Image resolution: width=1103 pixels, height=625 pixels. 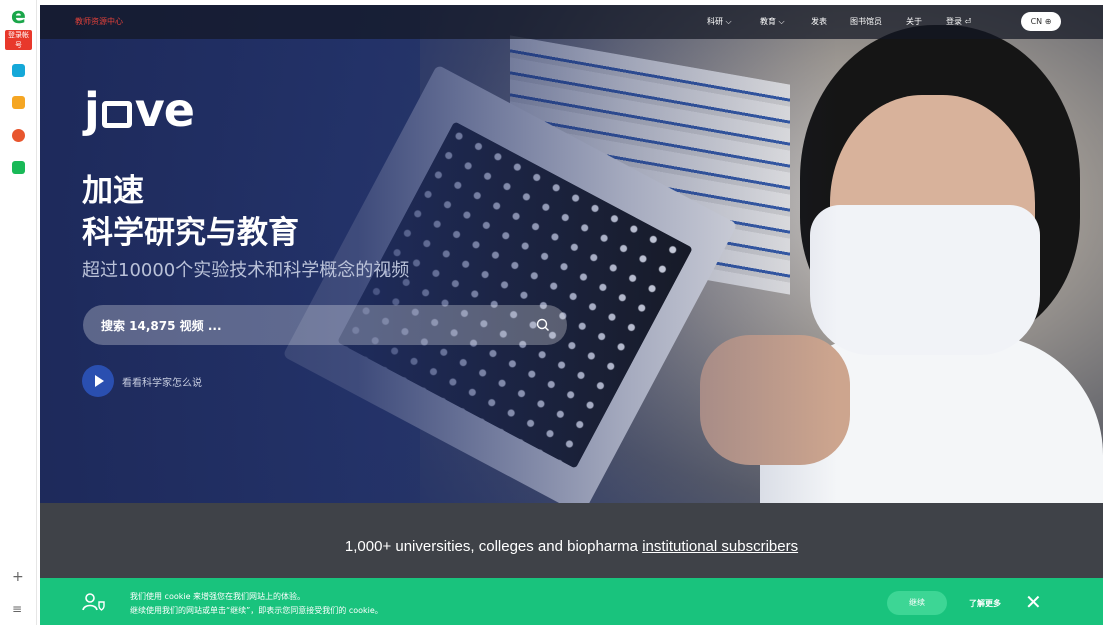 I want to click on play-button, so click(x=98, y=381).